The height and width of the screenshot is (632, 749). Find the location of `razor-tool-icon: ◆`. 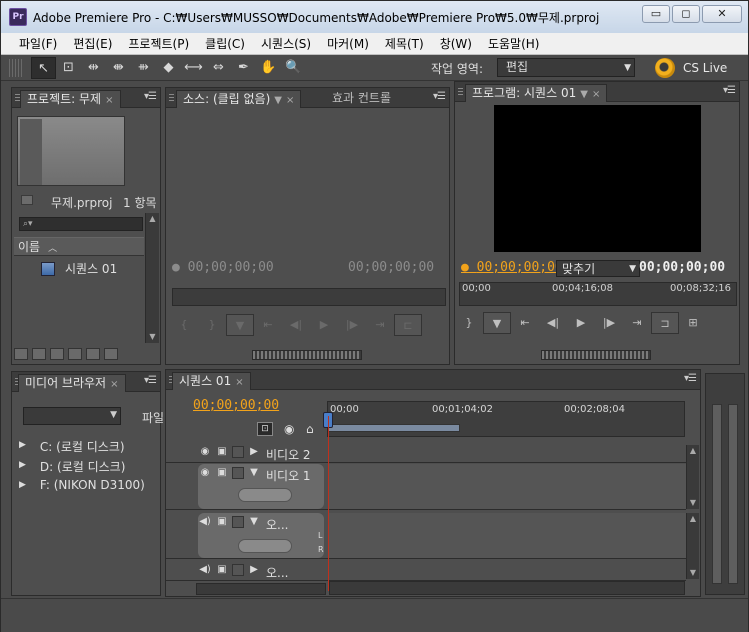

razor-tool-icon: ◆ is located at coordinates (168, 68).